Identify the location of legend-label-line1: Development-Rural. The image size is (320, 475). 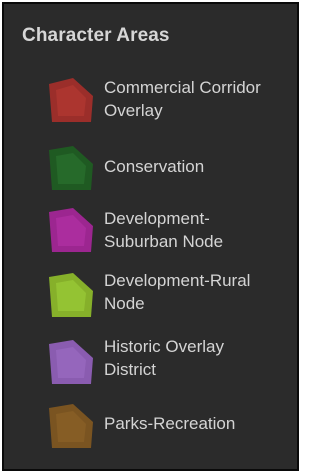
(177, 280).